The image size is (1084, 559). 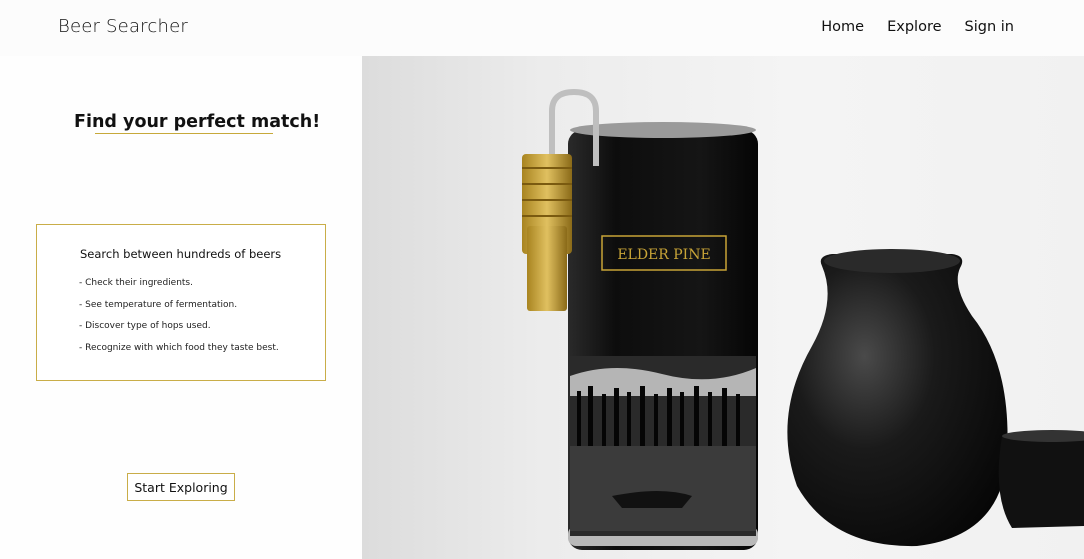 I want to click on sake-cup, so click(x=1041, y=481).